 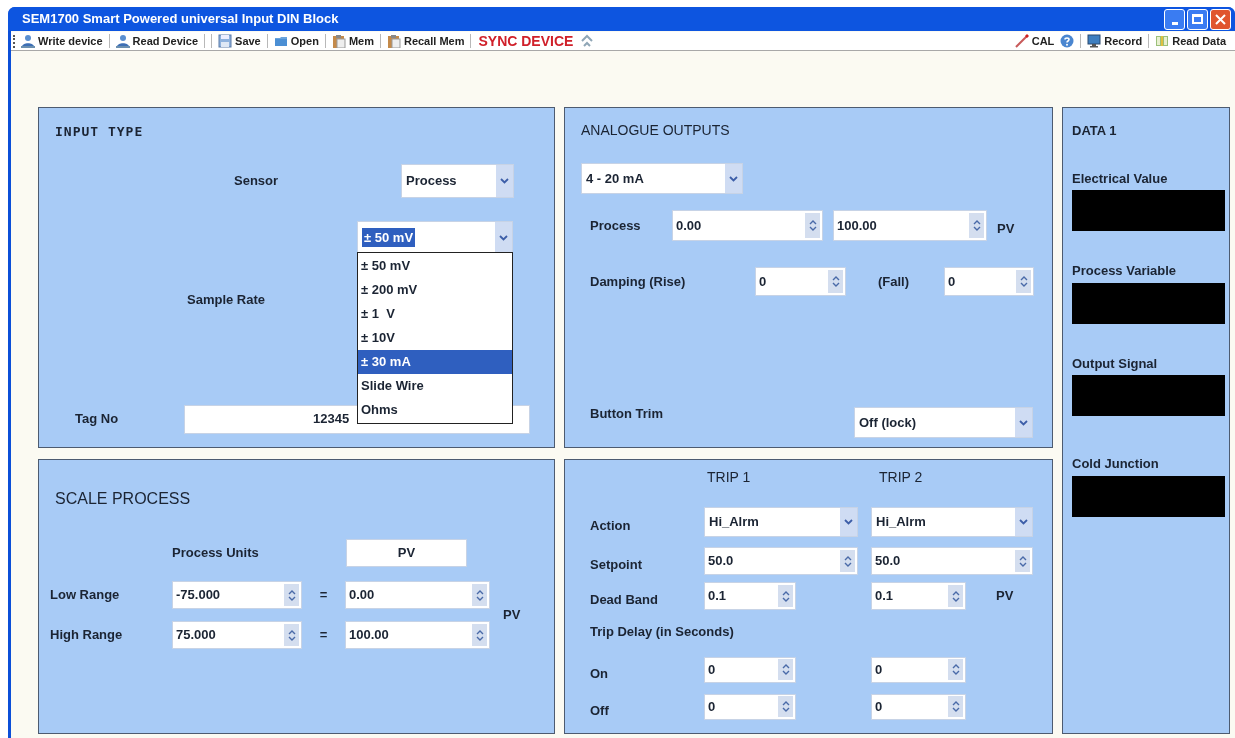 What do you see at coordinates (729, 477) in the screenshot?
I see `column-header: TRIP 1` at bounding box center [729, 477].